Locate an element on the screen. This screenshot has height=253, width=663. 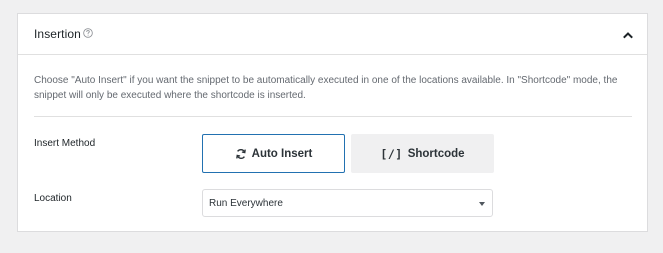
panel-title: Insertion is located at coordinates (57, 34).